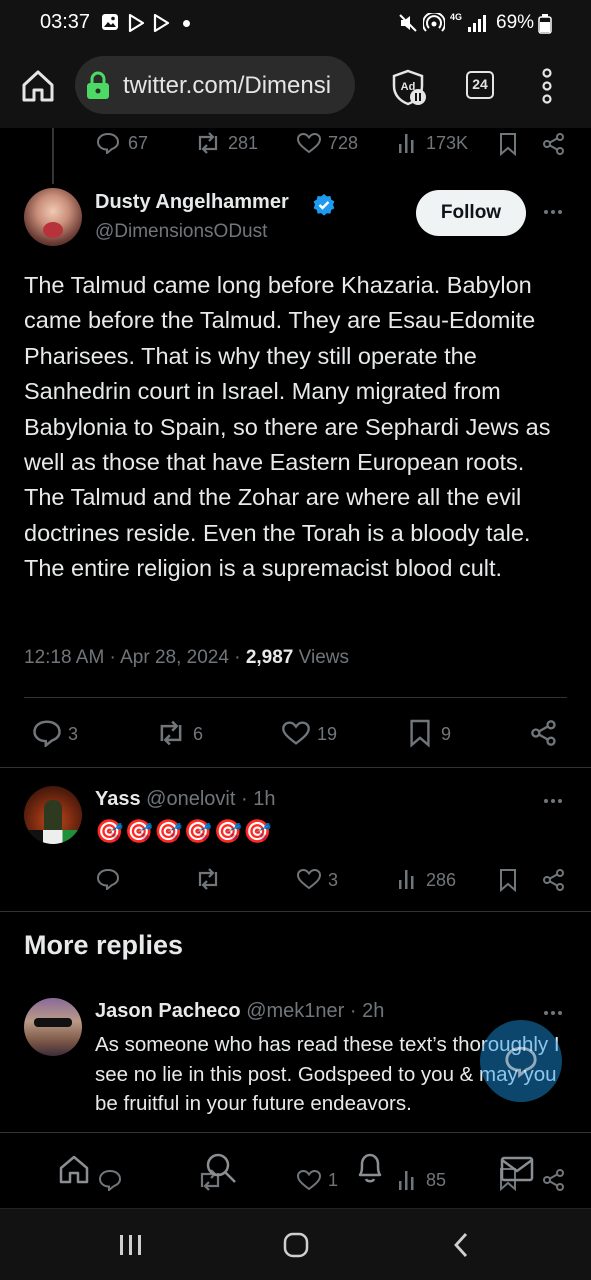  I want to click on author-name: Dusty Angelhammer, so click(192, 202).